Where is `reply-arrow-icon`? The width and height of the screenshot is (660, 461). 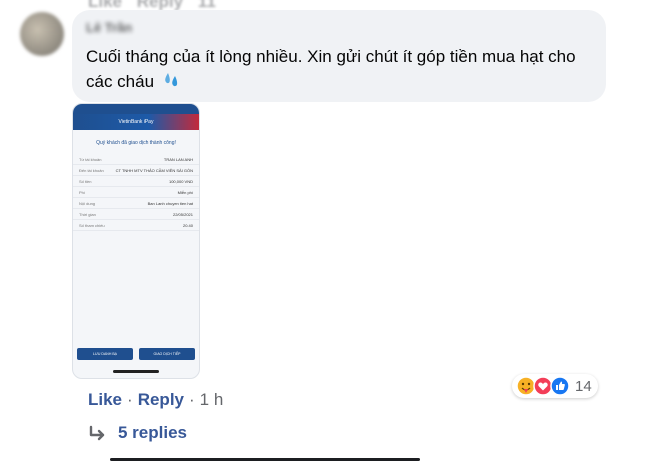
reply-arrow-icon is located at coordinates (97, 433).